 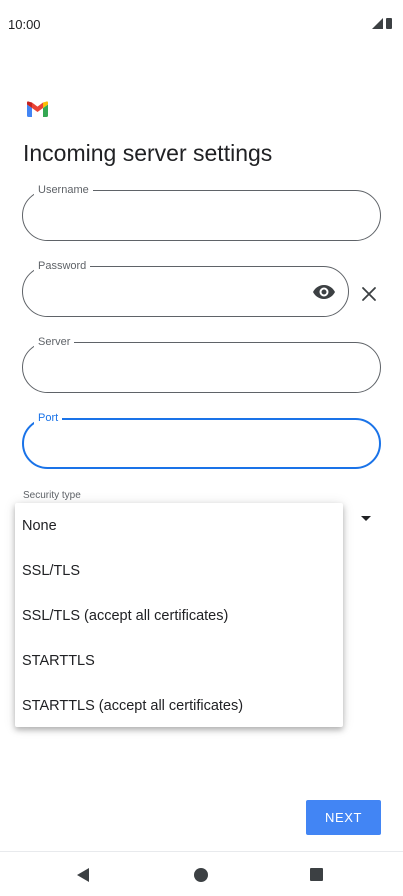 I want to click on status-icons, so click(x=382, y=23).